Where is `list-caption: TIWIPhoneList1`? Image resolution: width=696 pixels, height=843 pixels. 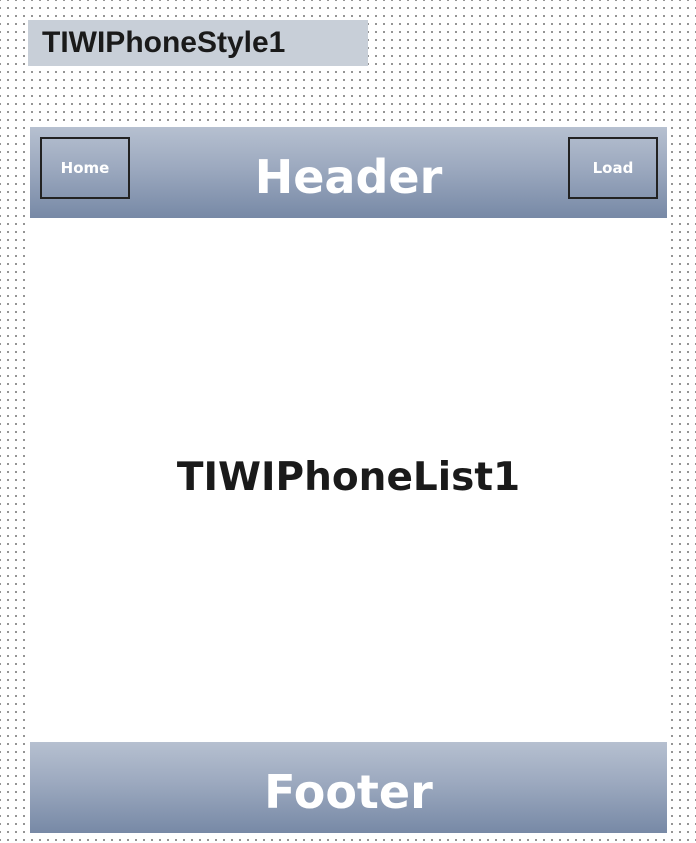
list-caption: TIWIPhoneList1 is located at coordinates (348, 477).